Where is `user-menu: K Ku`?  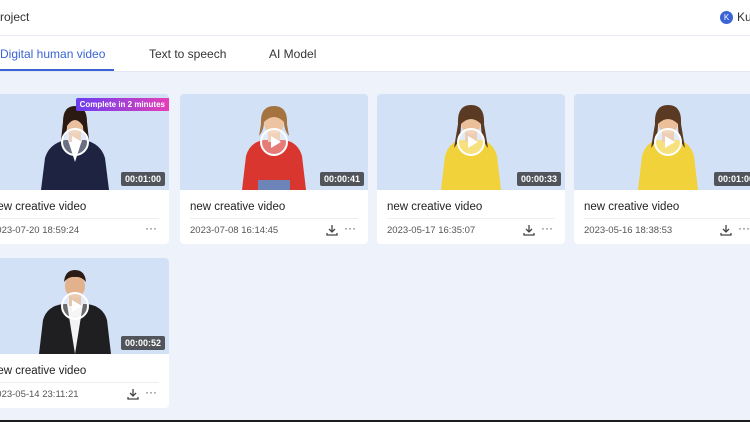
user-menu: K Ku is located at coordinates (735, 17).